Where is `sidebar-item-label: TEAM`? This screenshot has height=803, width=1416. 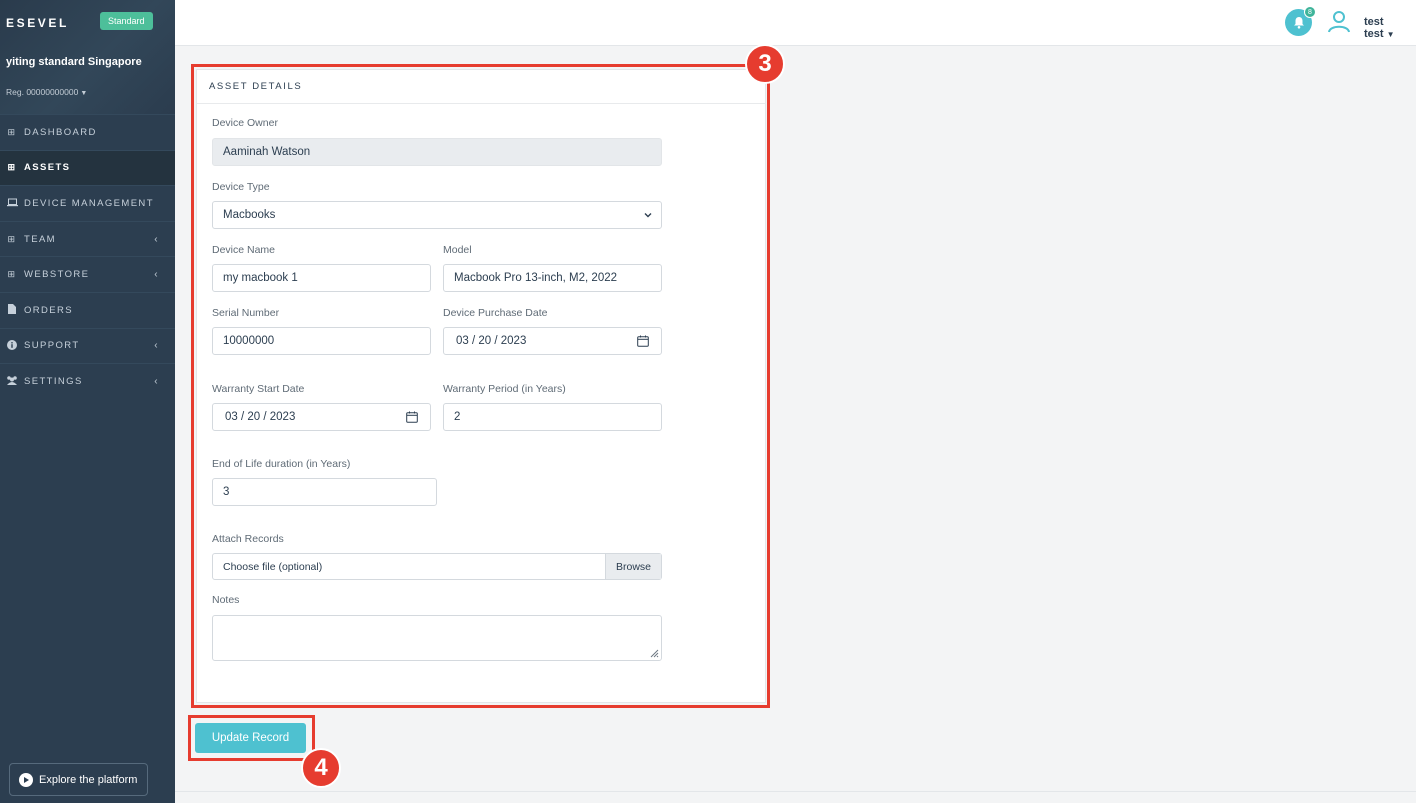 sidebar-item-label: TEAM is located at coordinates (40, 239).